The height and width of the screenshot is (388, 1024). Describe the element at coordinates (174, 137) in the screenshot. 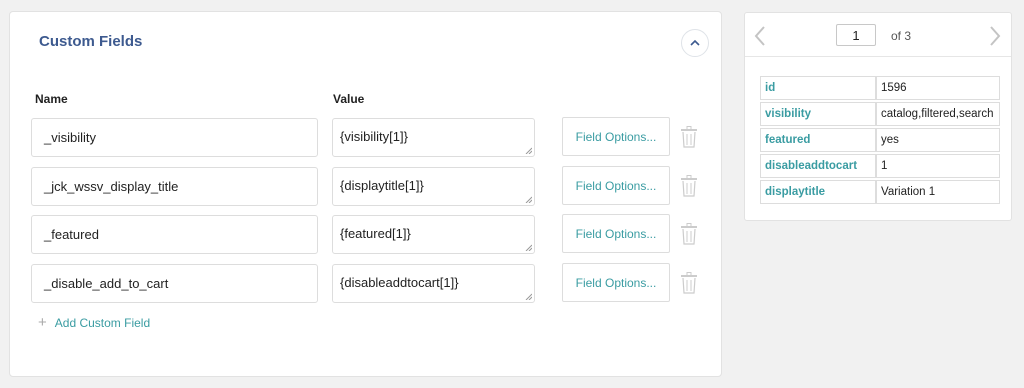

I see `field-name-input: _visibility` at that location.